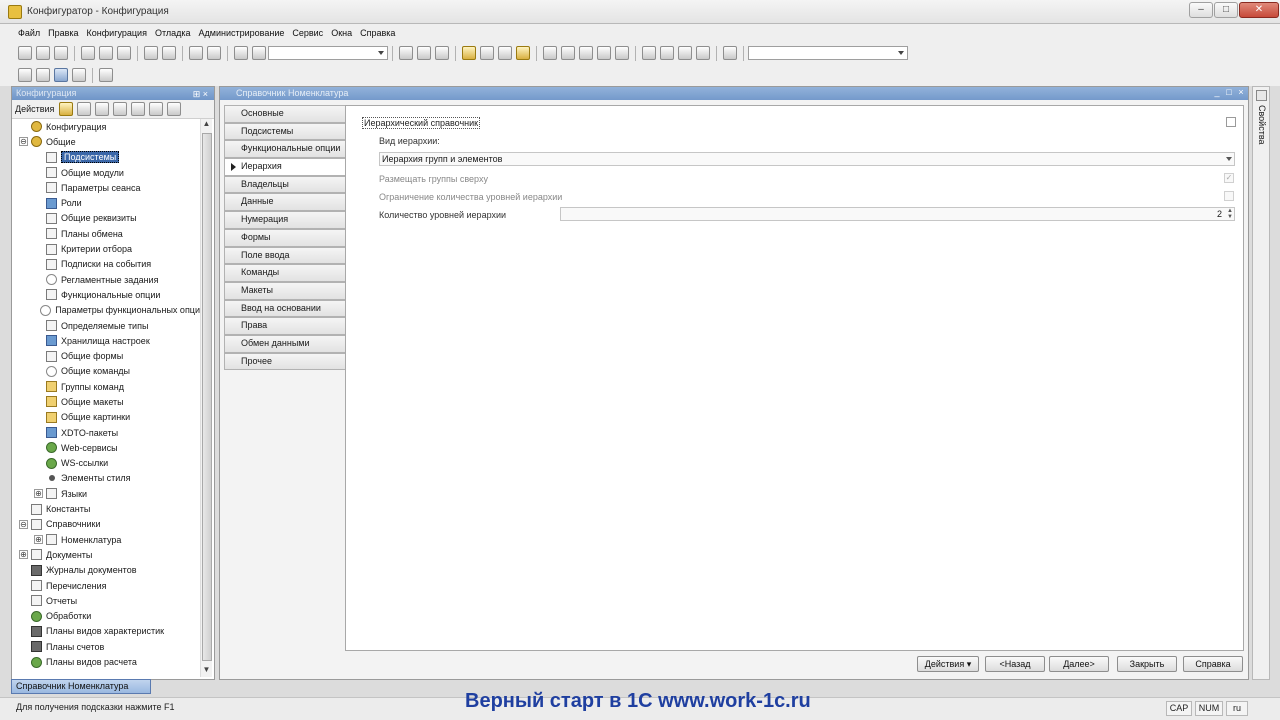  I want to click on form-icon, so click(667, 53).